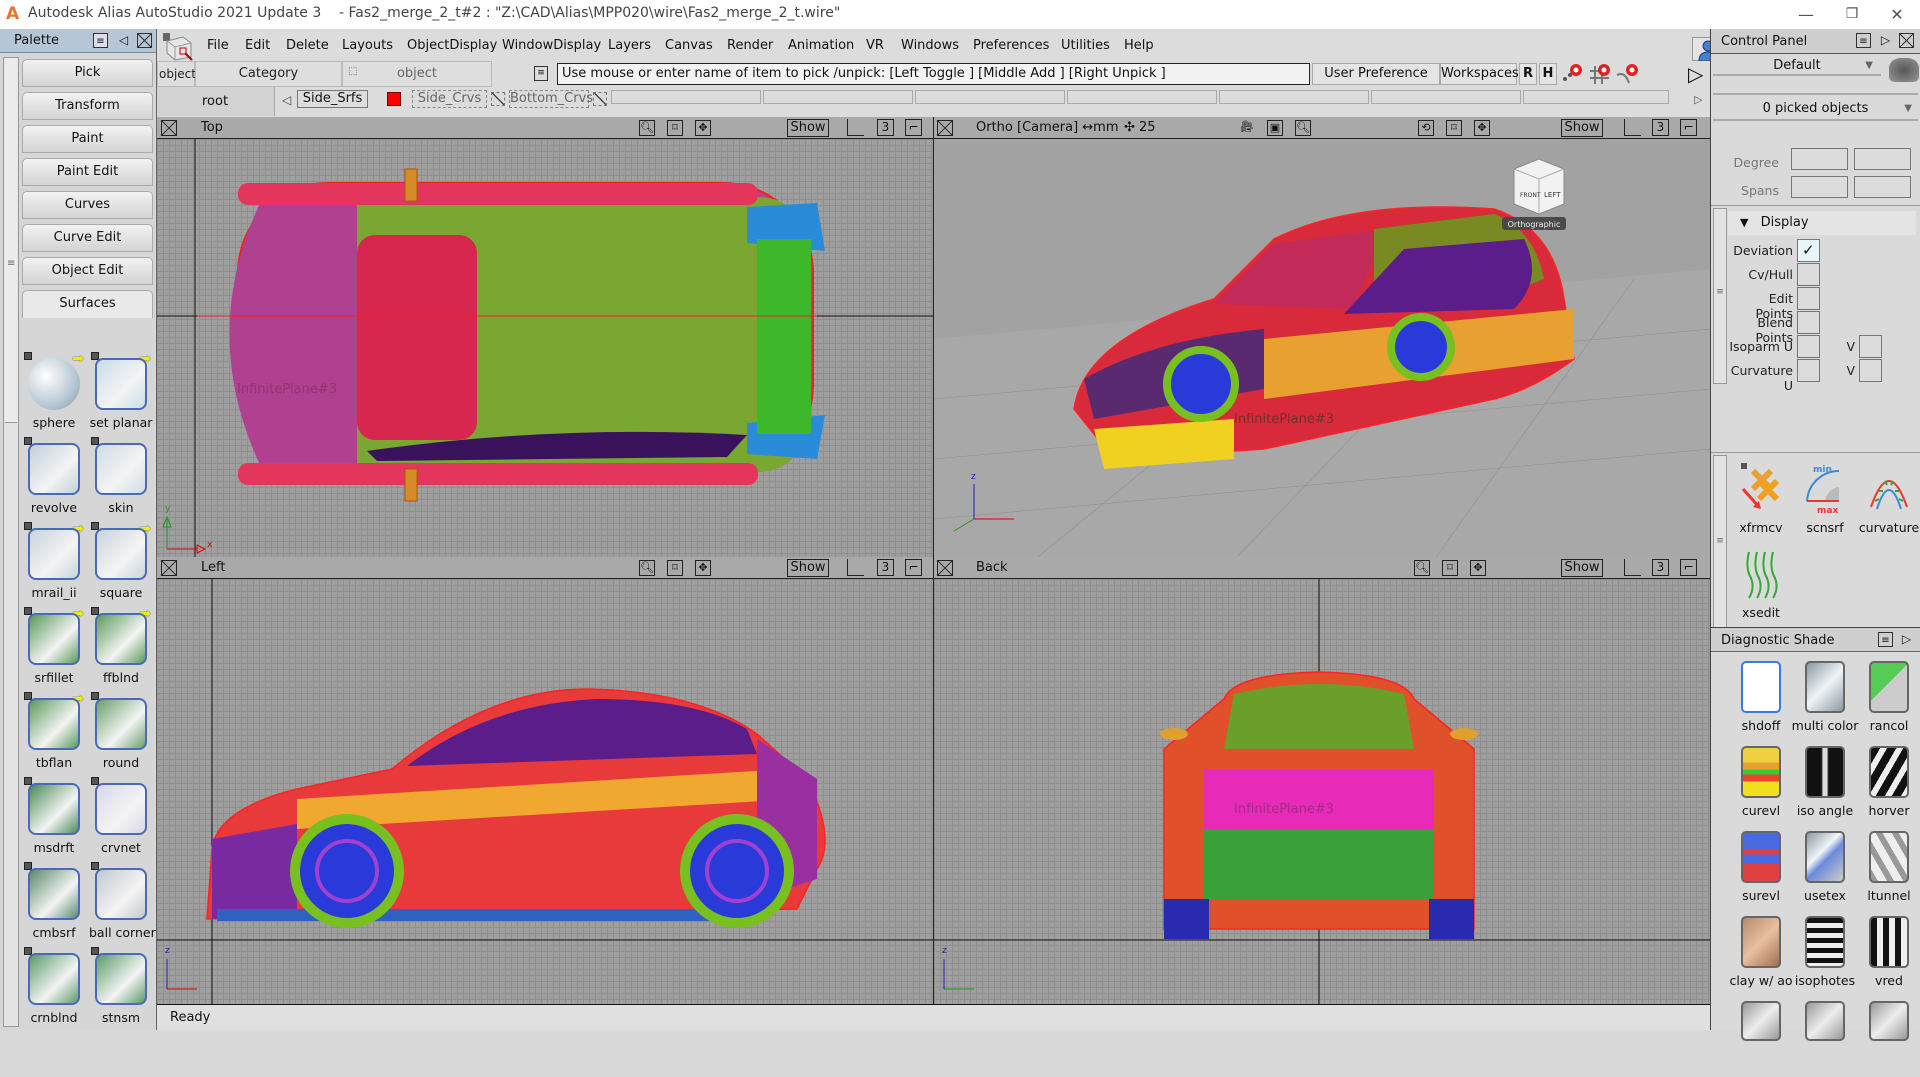 The image size is (1920, 1077). Describe the element at coordinates (1761, 952) in the screenshot. I see `shade-clay-w-ao: clay w/ ao` at that location.